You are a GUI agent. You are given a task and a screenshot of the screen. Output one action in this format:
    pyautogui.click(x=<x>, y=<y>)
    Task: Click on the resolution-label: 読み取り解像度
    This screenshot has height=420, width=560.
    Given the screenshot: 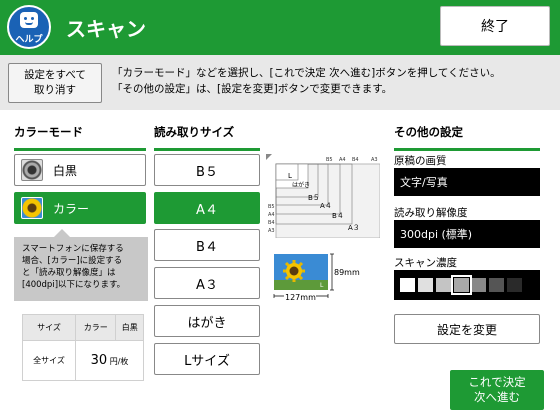 What is the action you would take?
    pyautogui.click(x=431, y=213)
    